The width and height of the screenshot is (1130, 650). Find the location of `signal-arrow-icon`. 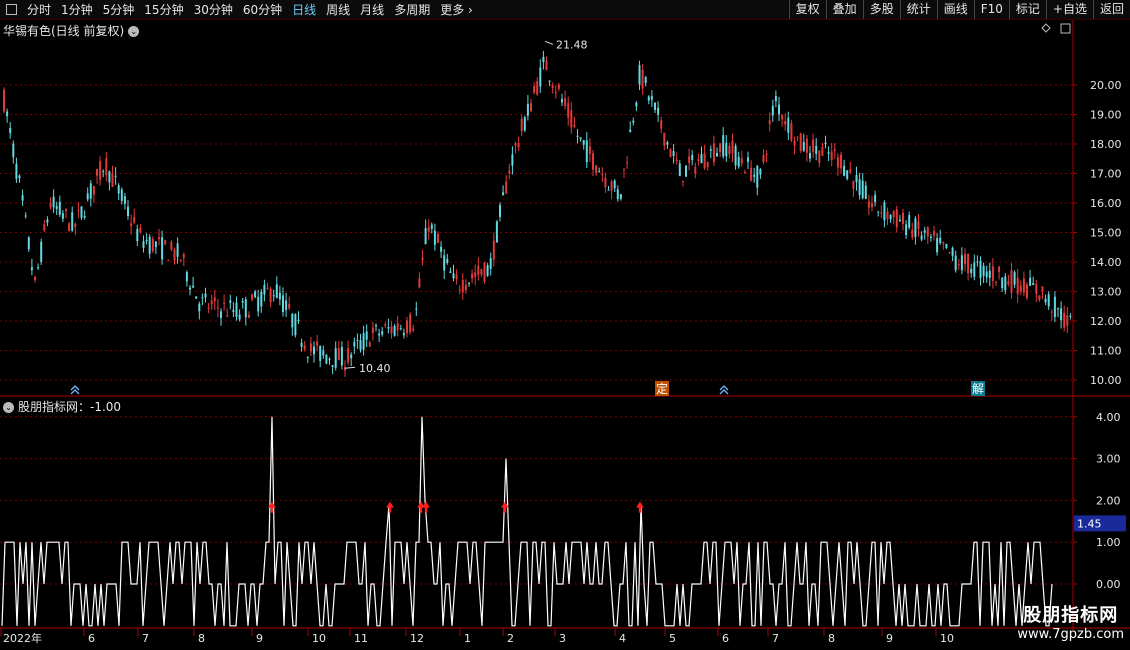

signal-arrow-icon is located at coordinates (390, 507).